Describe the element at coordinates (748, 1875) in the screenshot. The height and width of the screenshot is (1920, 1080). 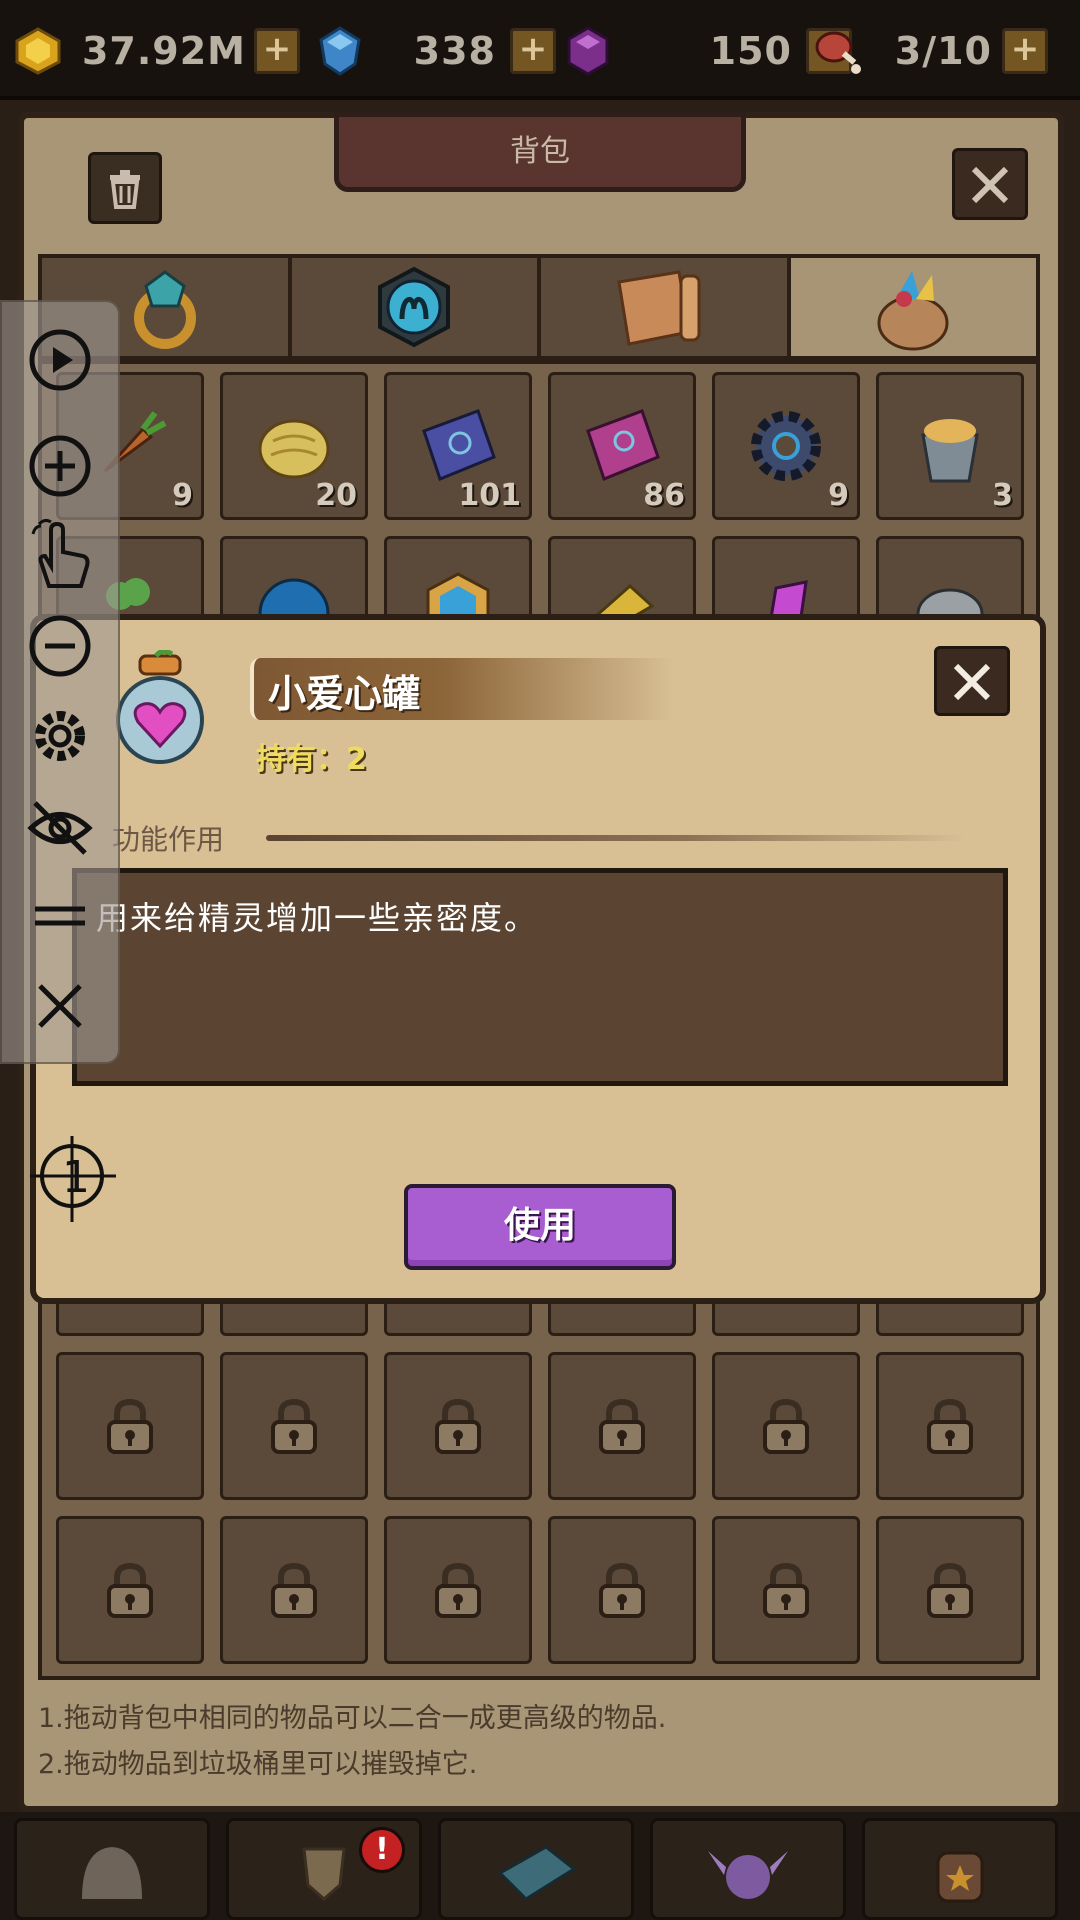
I see `spirit-icon` at that location.